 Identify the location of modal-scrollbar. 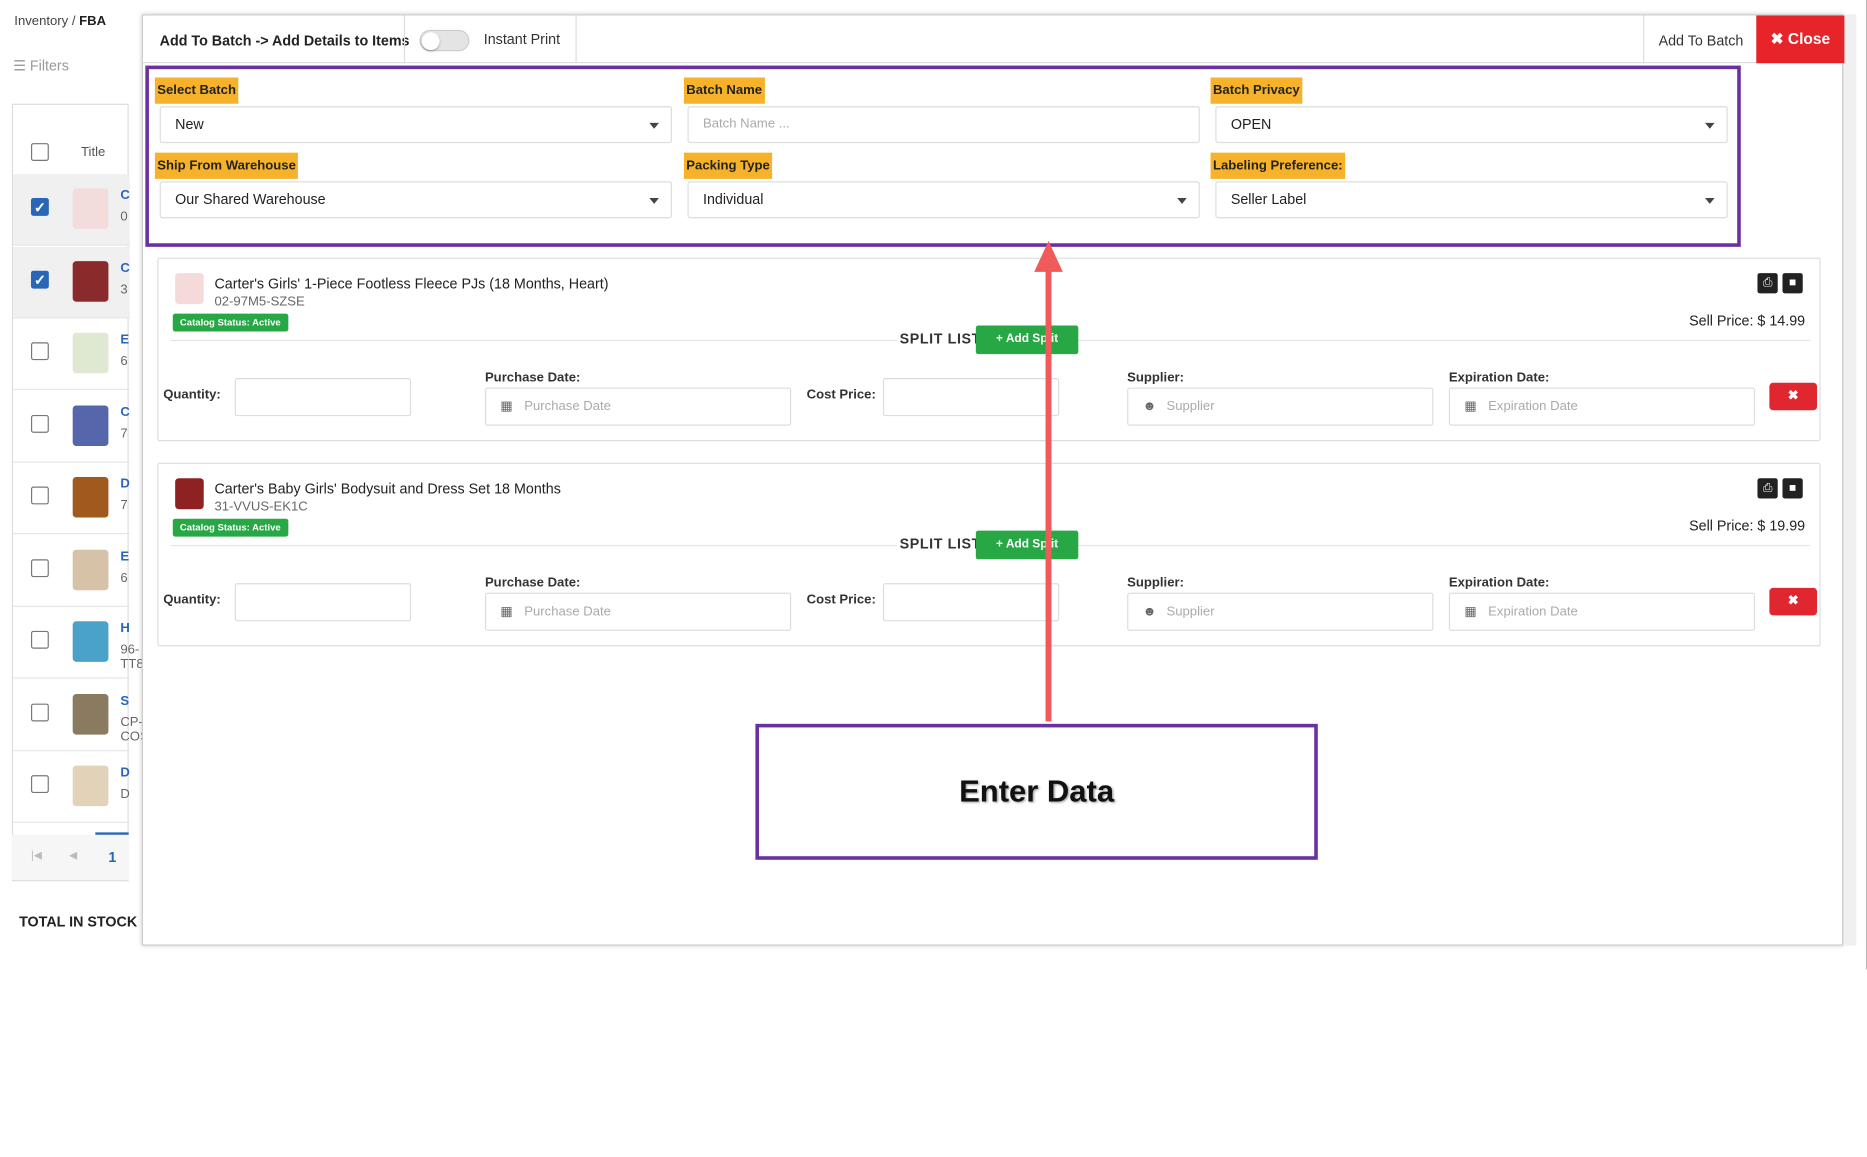
(1850, 480).